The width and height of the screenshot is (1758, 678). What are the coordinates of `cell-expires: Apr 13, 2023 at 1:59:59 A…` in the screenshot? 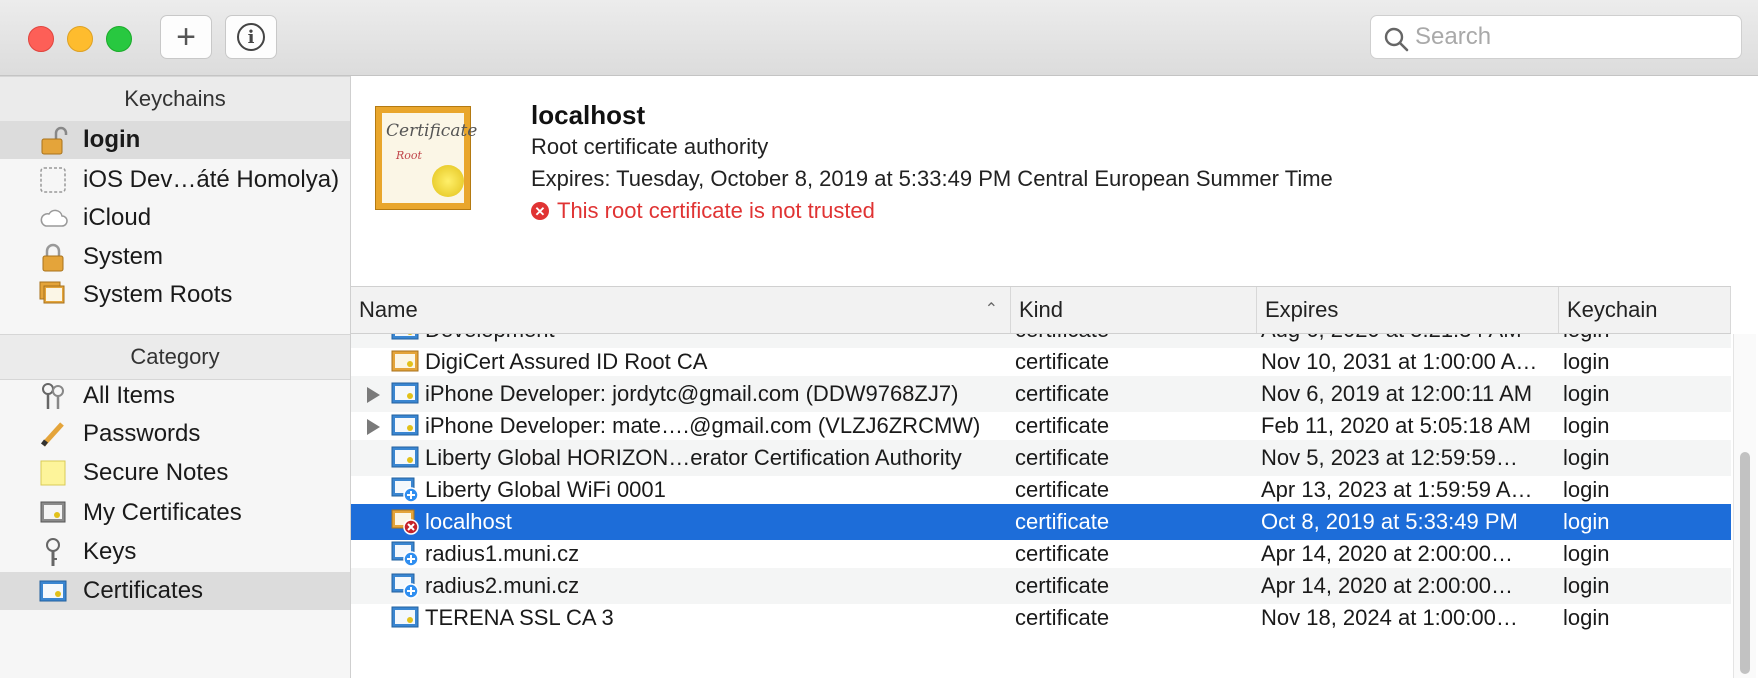 It's located at (1397, 489).